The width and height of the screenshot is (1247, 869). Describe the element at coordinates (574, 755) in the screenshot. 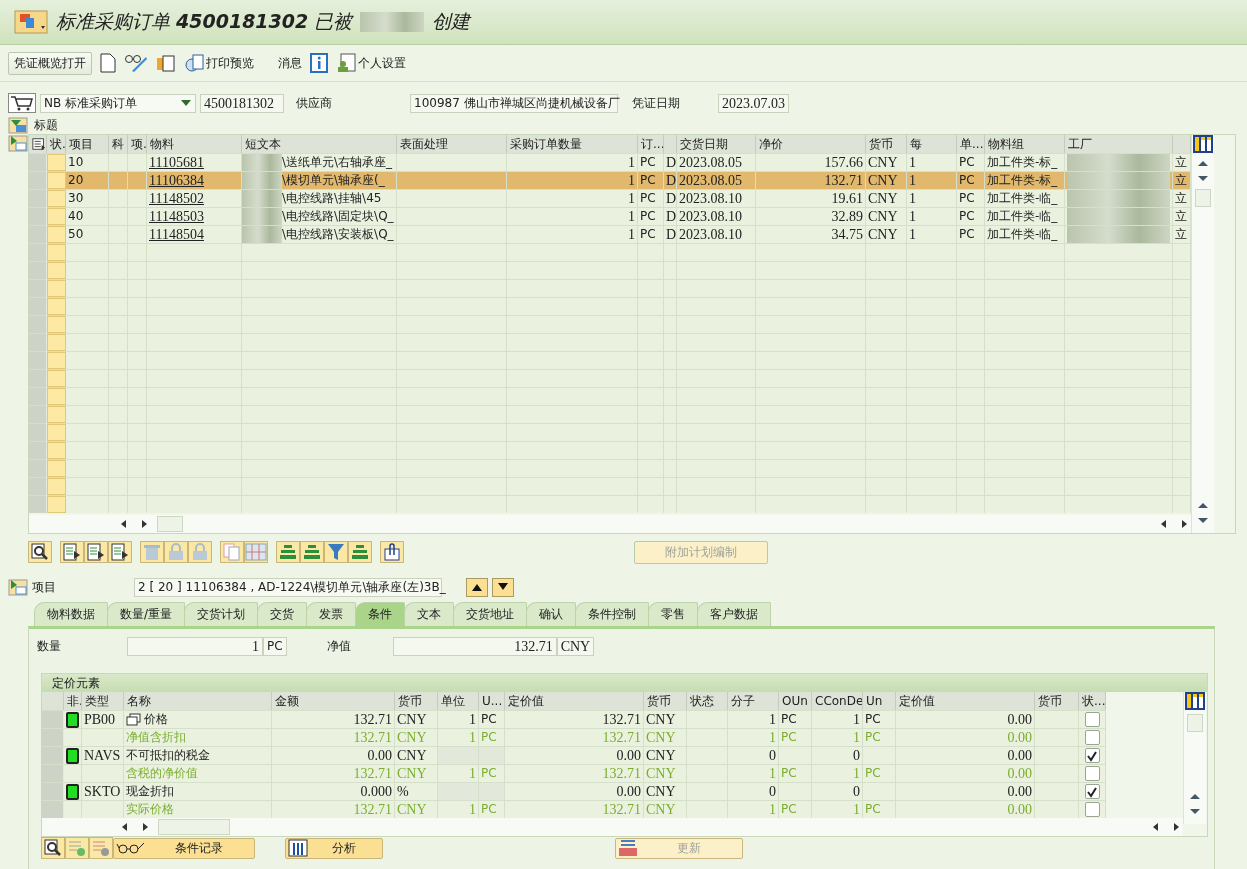

I see `table-row: NAVS 不可抵扣的税金 0.00 CNY 0.00 CNY 0 0 0.00` at that location.